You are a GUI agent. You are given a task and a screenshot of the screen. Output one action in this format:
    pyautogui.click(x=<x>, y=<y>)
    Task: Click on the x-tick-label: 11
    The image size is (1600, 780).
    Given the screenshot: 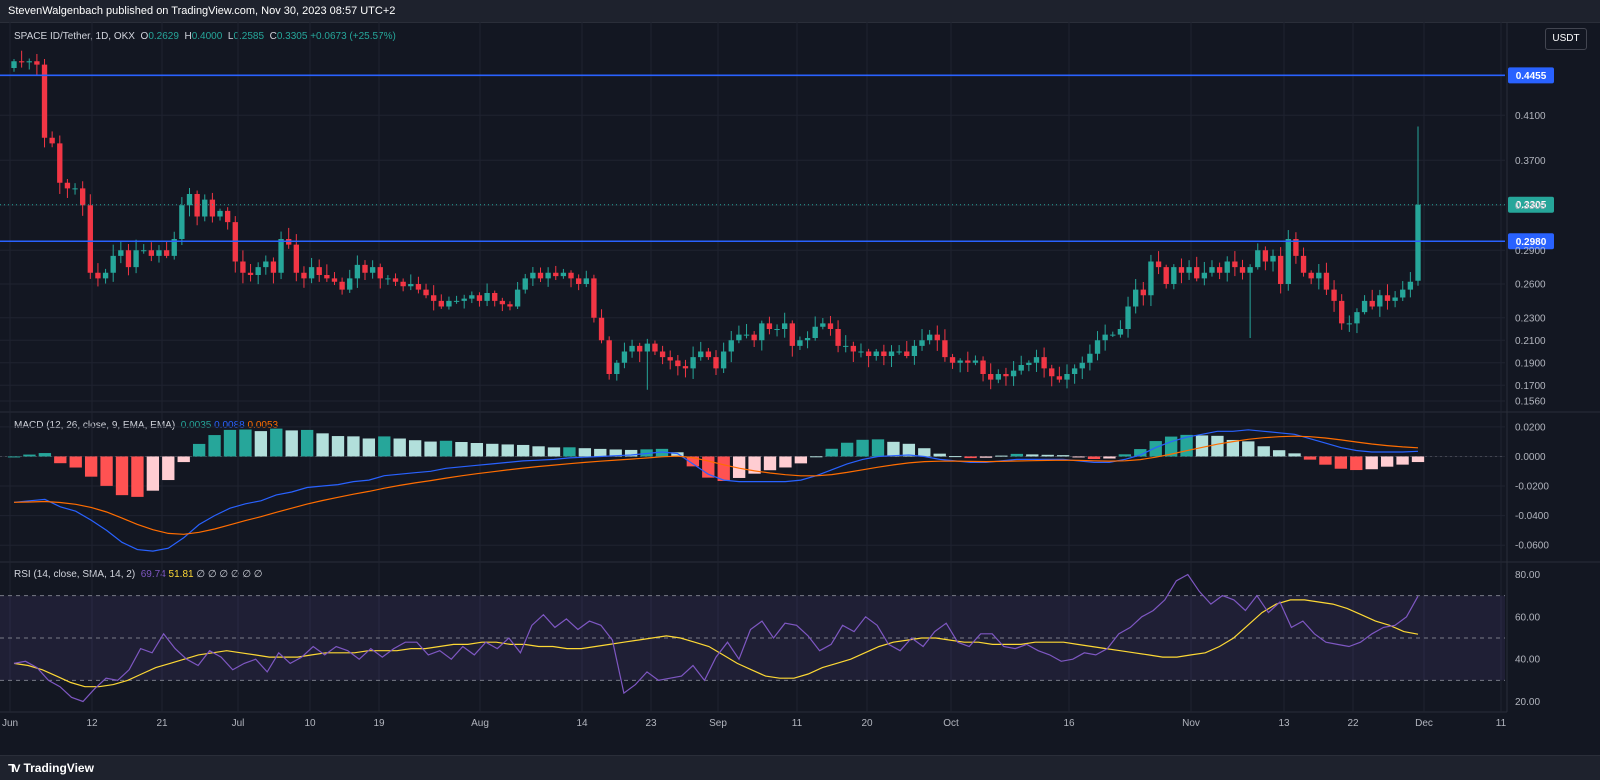 What is the action you would take?
    pyautogui.click(x=1501, y=723)
    